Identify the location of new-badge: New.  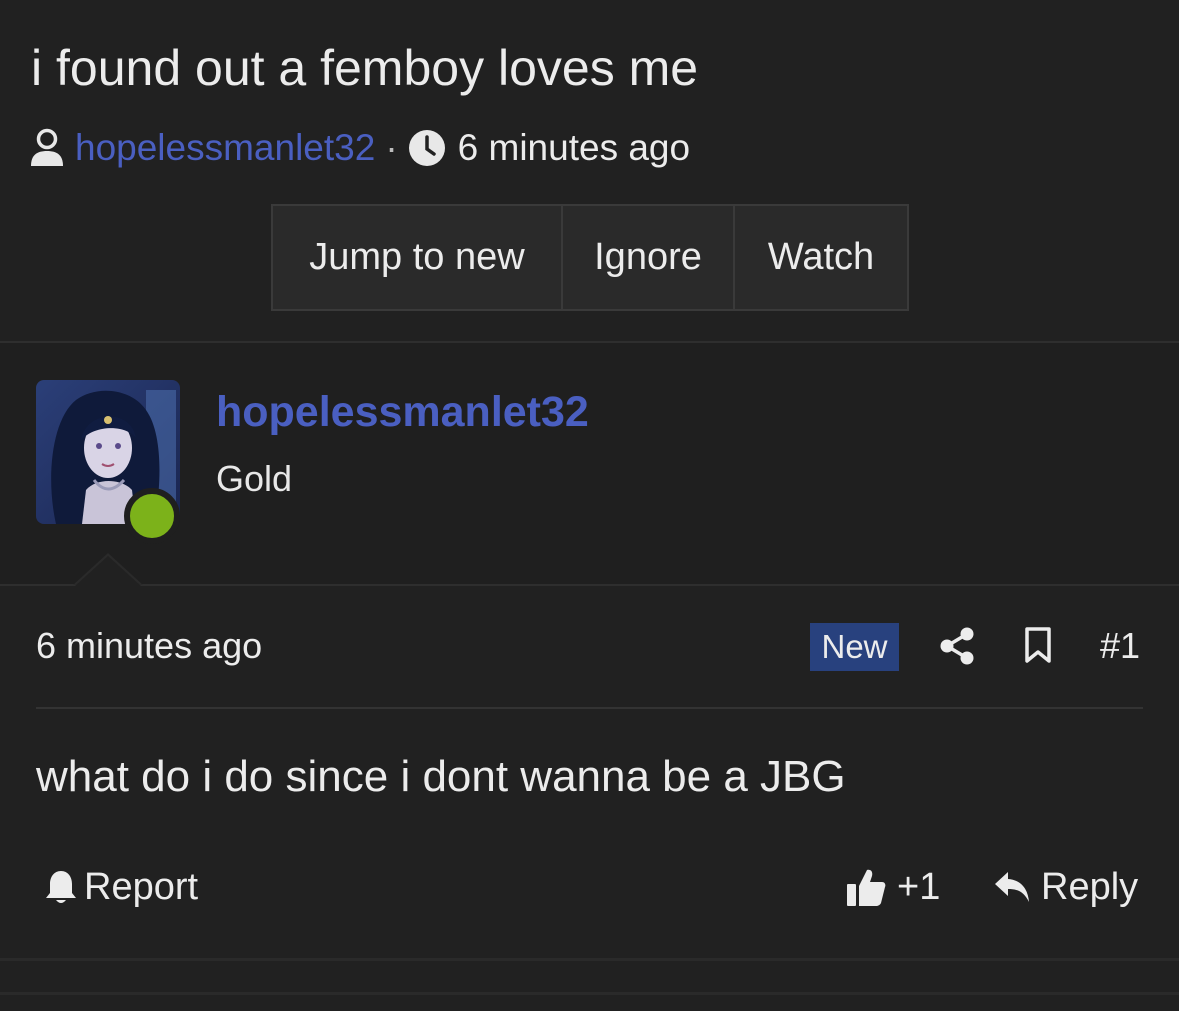
(854, 647).